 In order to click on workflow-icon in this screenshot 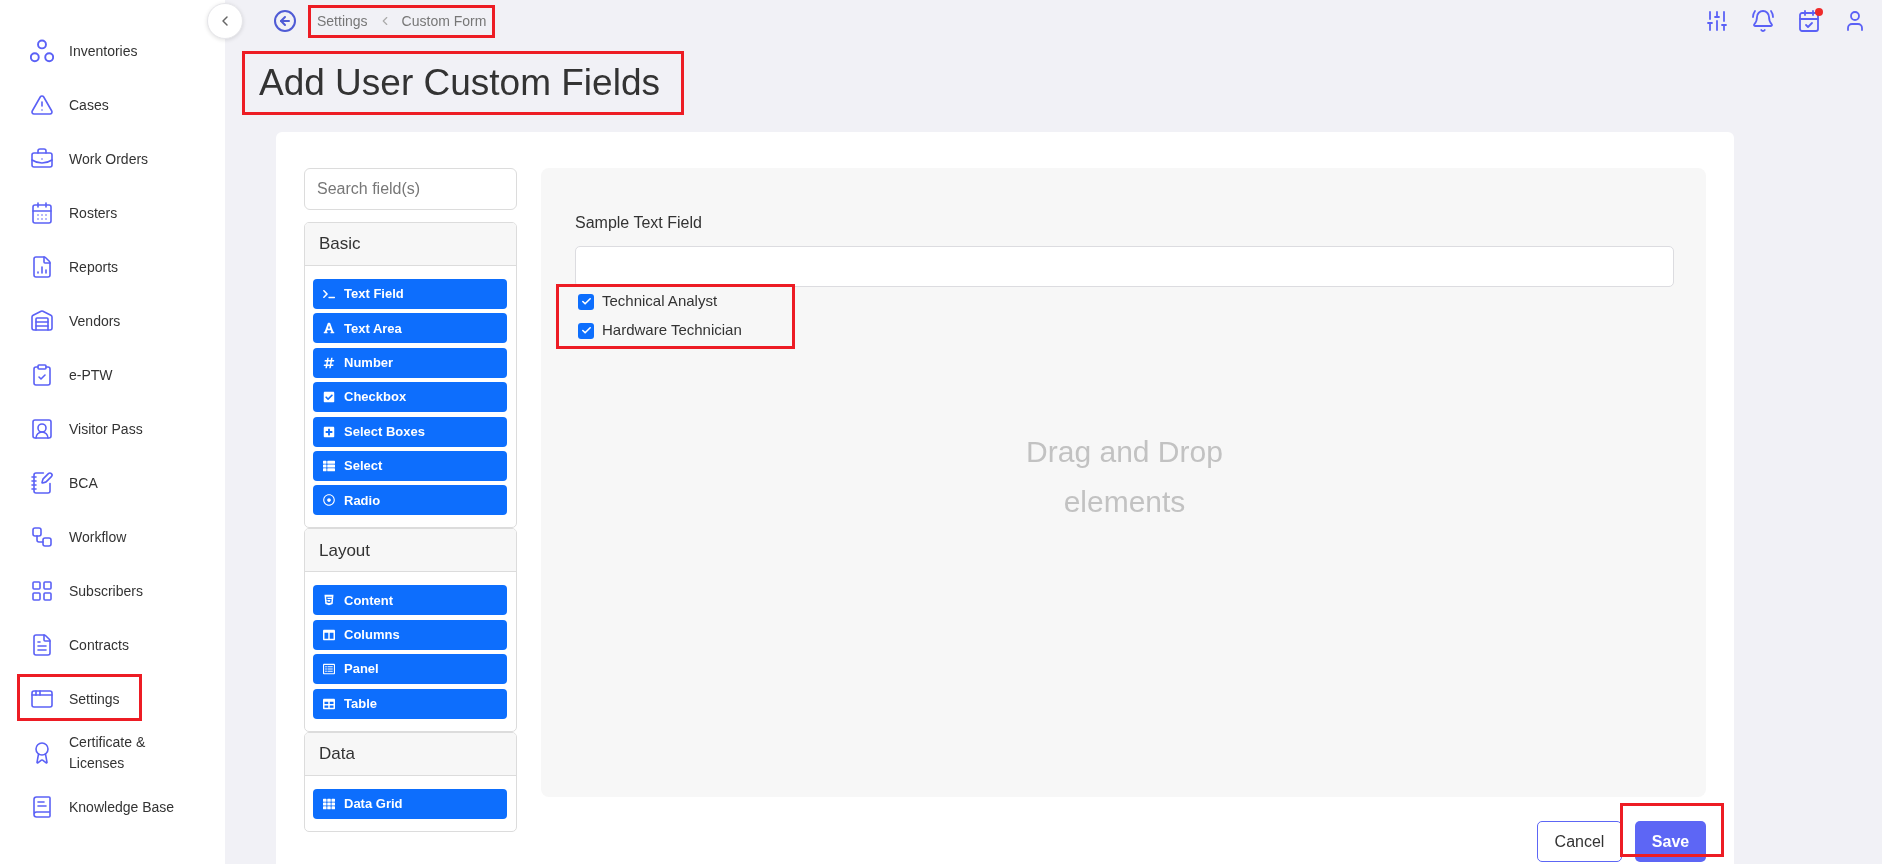, I will do `click(42, 537)`.